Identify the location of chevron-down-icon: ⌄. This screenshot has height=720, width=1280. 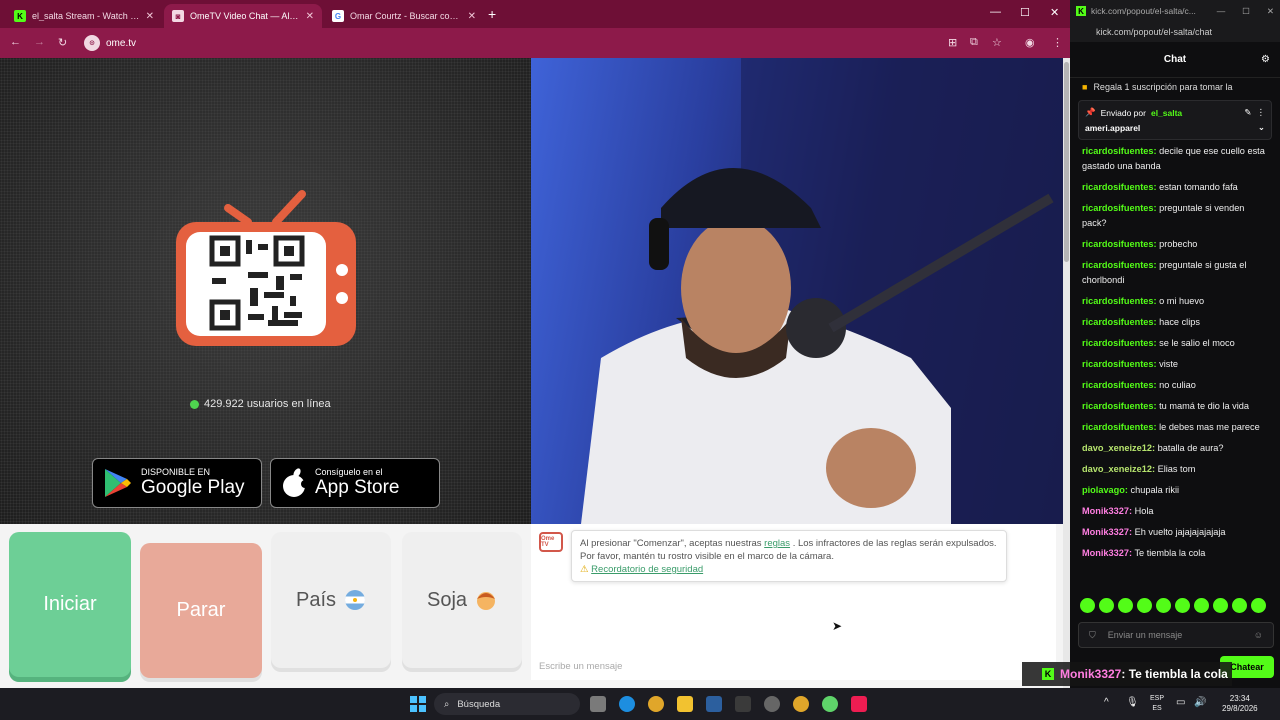
(1261, 127).